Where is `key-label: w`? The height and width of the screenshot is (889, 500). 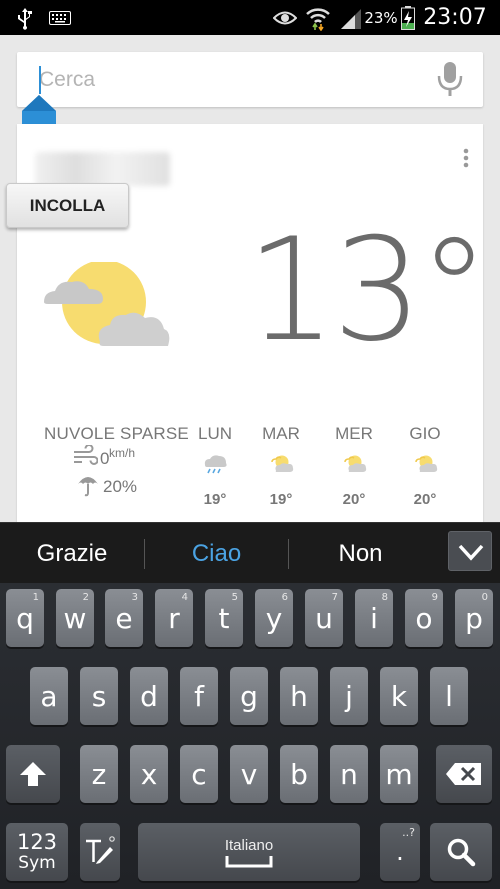 key-label: w is located at coordinates (75, 618).